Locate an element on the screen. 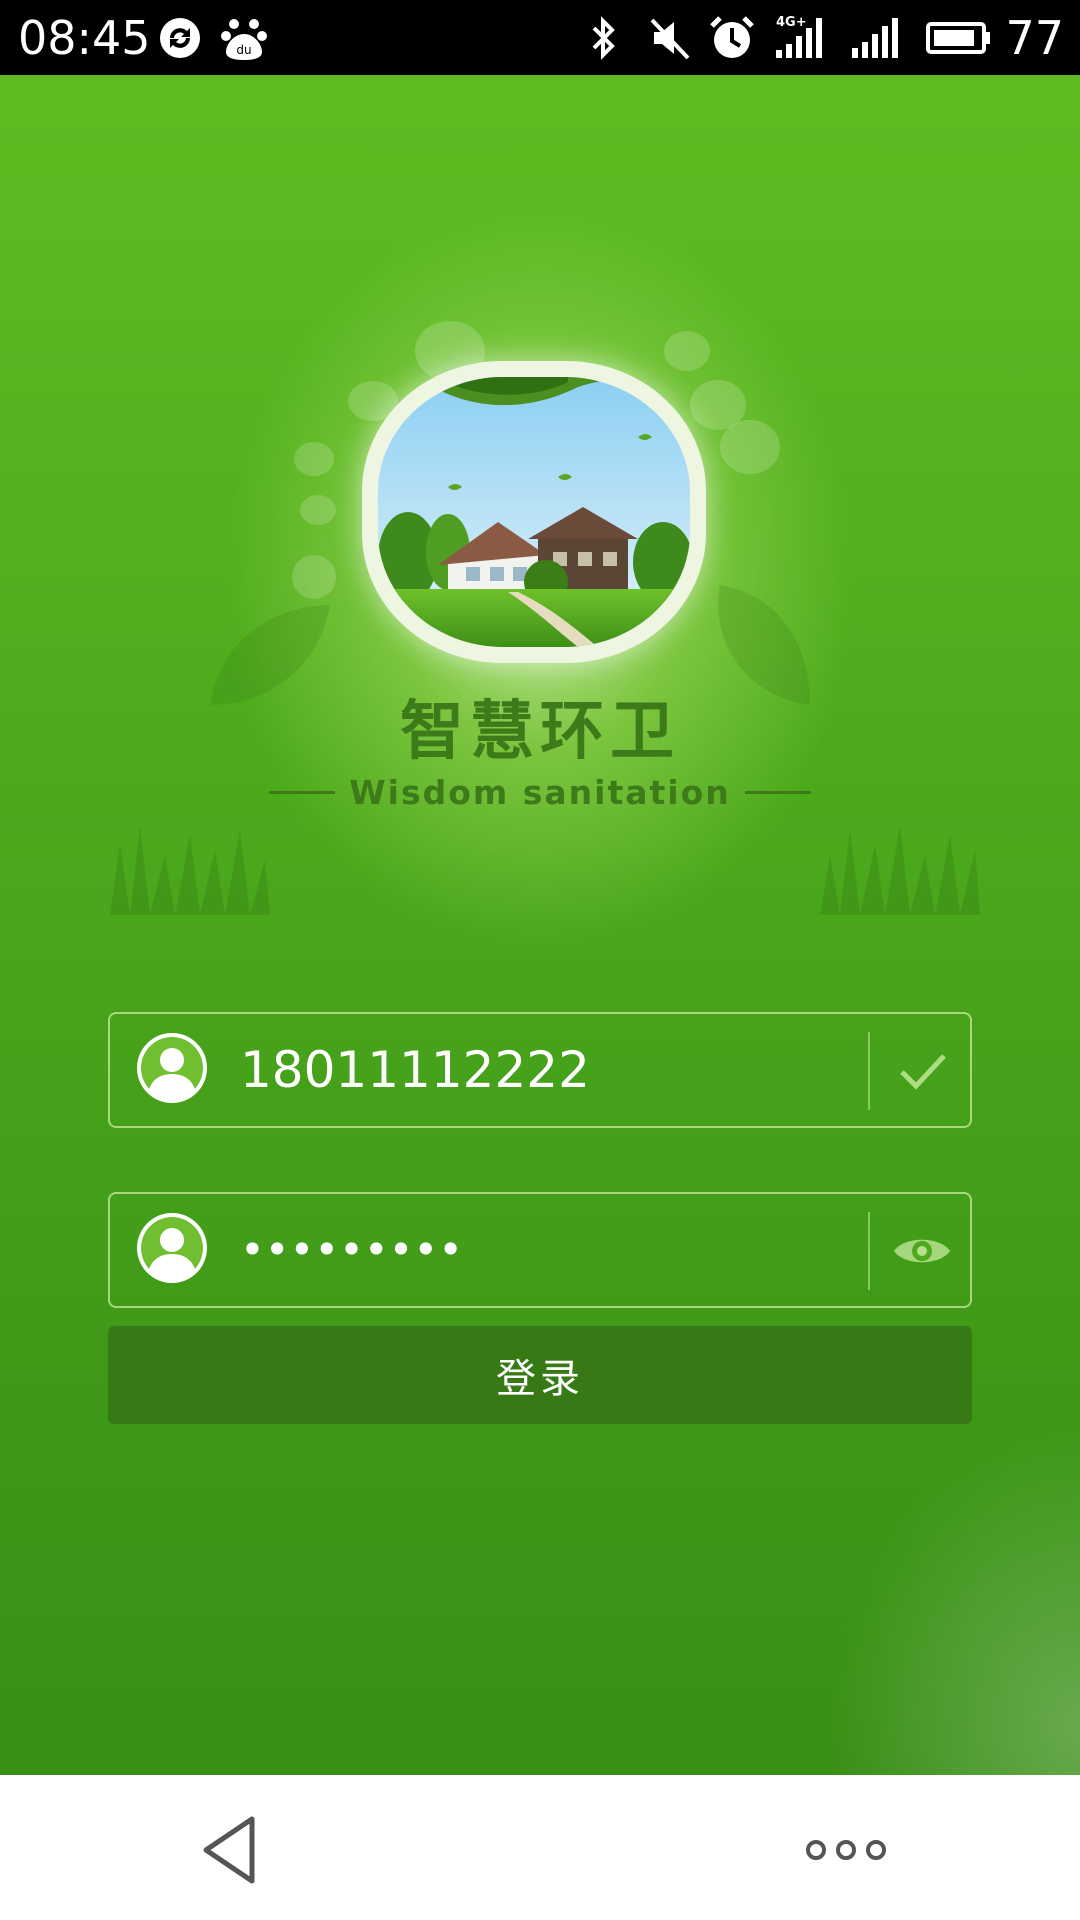  alarm-icon is located at coordinates (732, 37).